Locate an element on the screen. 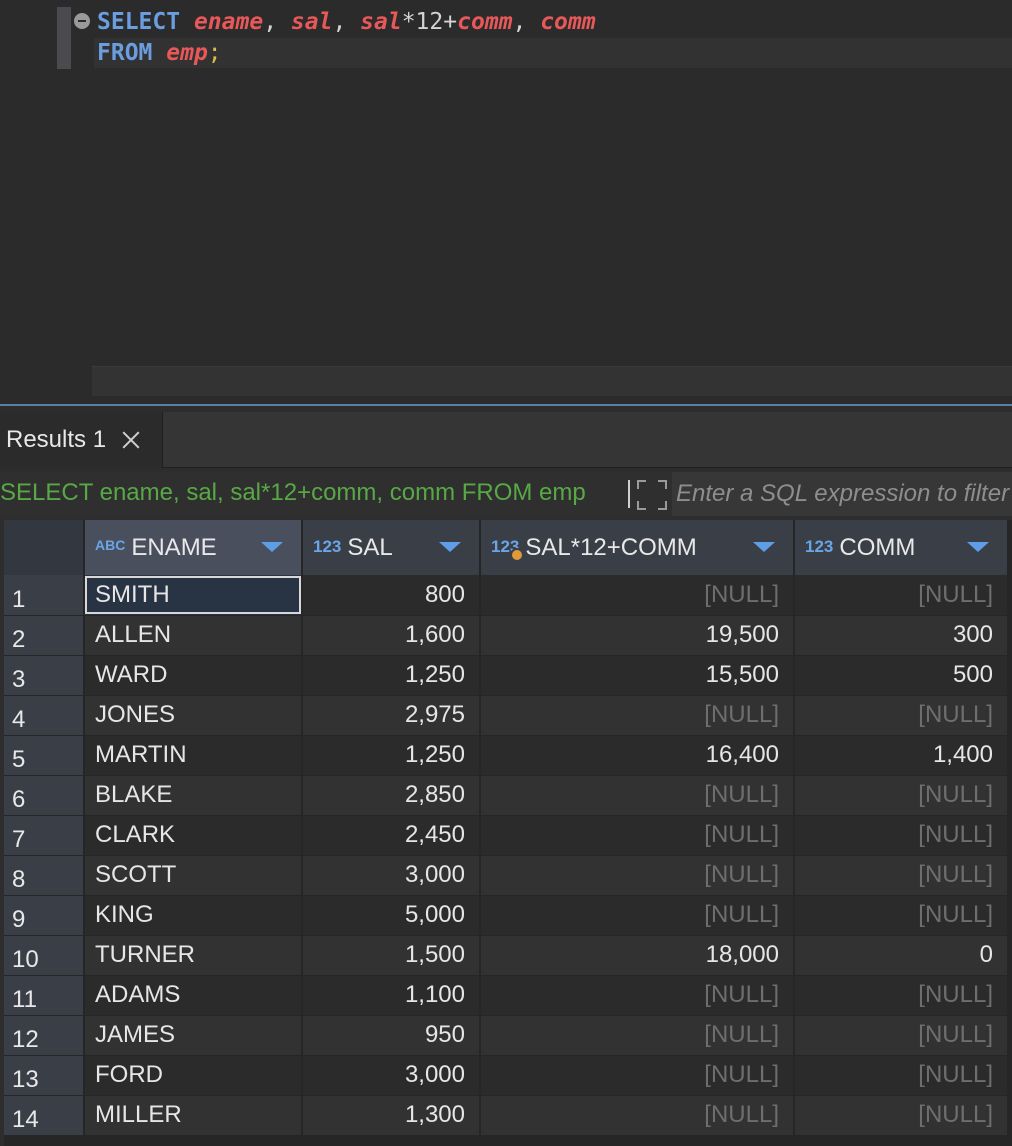 This screenshot has width=1012, height=1146. cell-ename: MILLER is located at coordinates (193, 1115).